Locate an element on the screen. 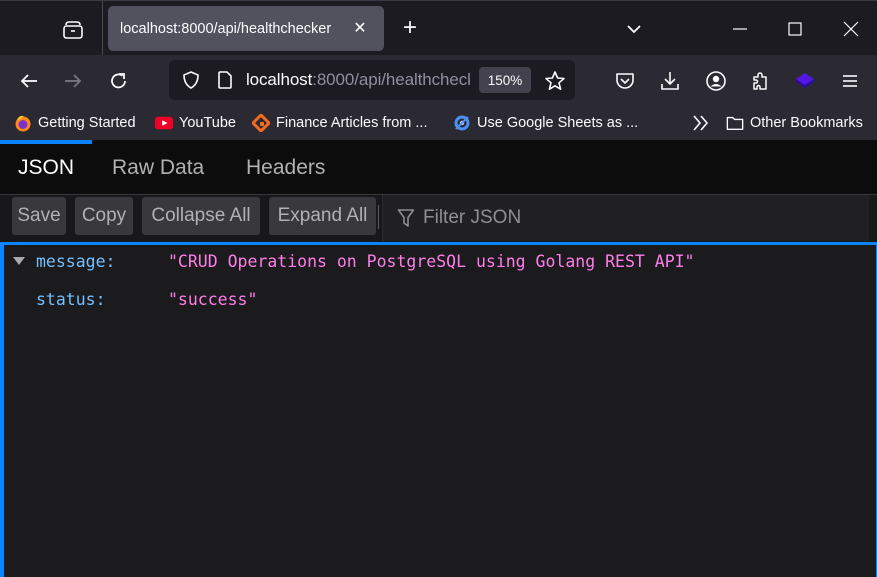 This screenshot has height=577, width=877. back-arrow-icon is located at coordinates (29, 81).